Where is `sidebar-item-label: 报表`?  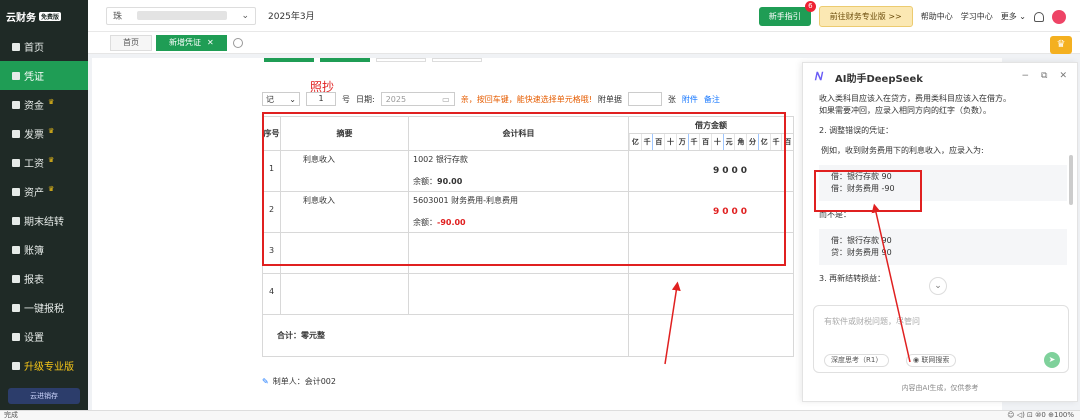 sidebar-item-label: 报表 is located at coordinates (34, 280).